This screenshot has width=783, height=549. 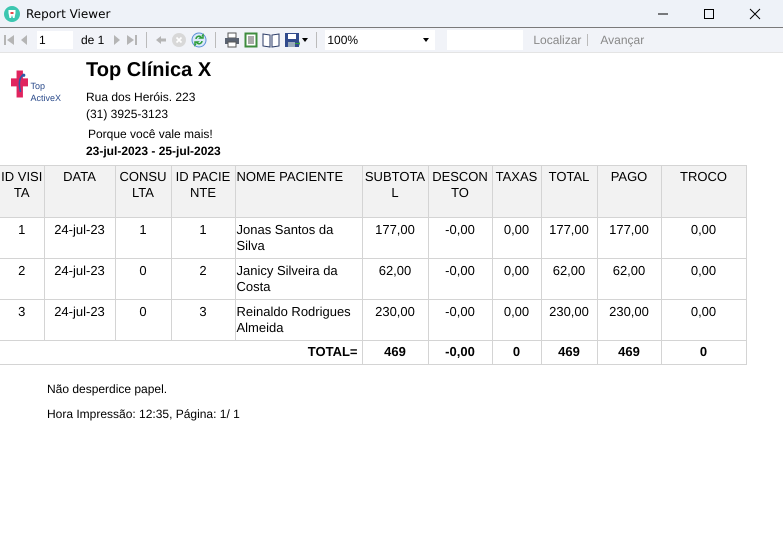 What do you see at coordinates (703, 192) in the screenshot?
I see `column-header: TROCO` at bounding box center [703, 192].